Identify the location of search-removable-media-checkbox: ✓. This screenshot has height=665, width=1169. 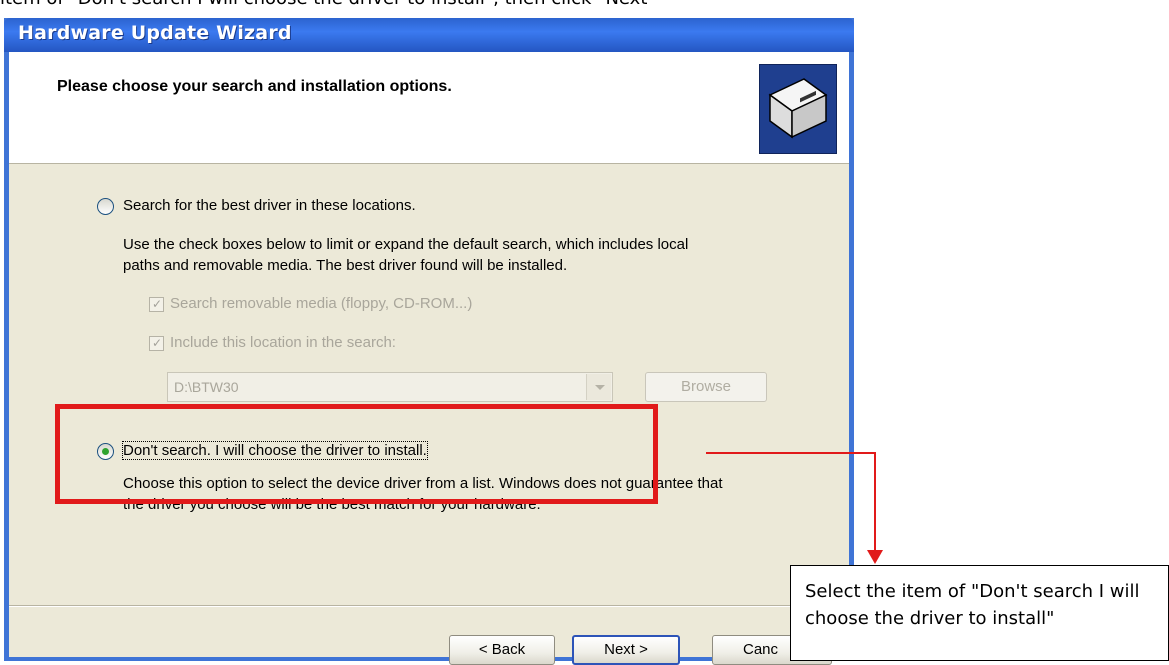
(156, 304).